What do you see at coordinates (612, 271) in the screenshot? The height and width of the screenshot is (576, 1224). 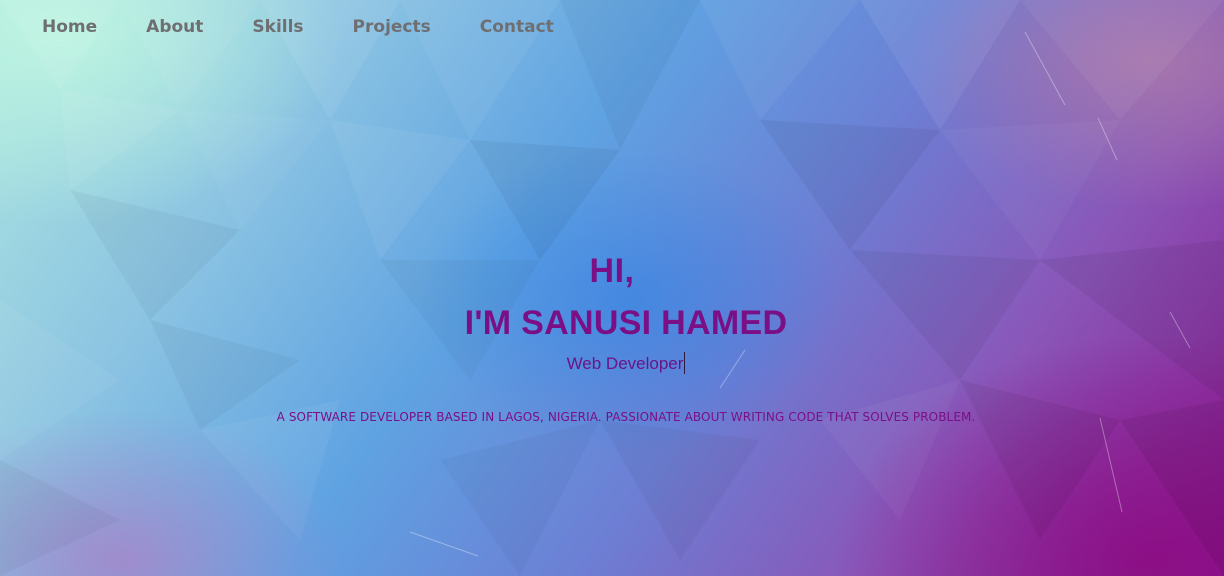 I see `hero-greeting: HI,` at bounding box center [612, 271].